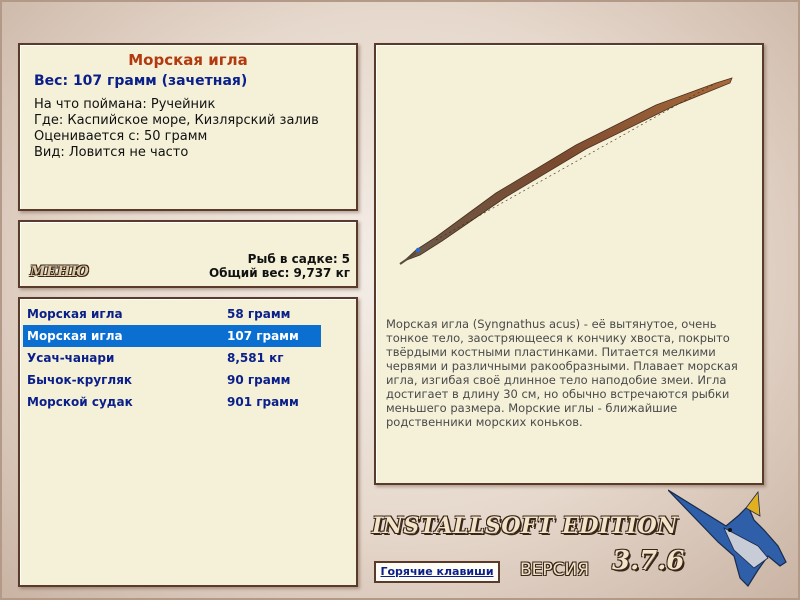 The width and height of the screenshot is (800, 600). What do you see at coordinates (59, 272) in the screenshot?
I see `menu-button: МЕНЮ` at bounding box center [59, 272].